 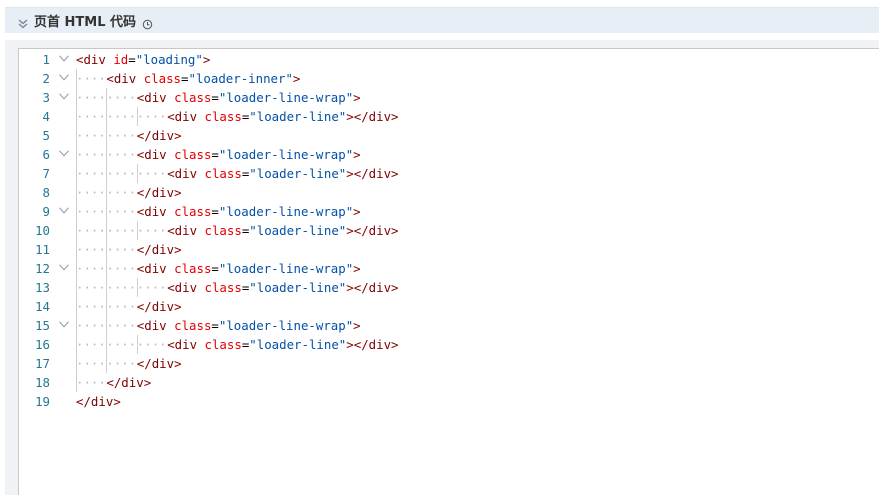 I want to click on line-number: 18, so click(x=42, y=382).